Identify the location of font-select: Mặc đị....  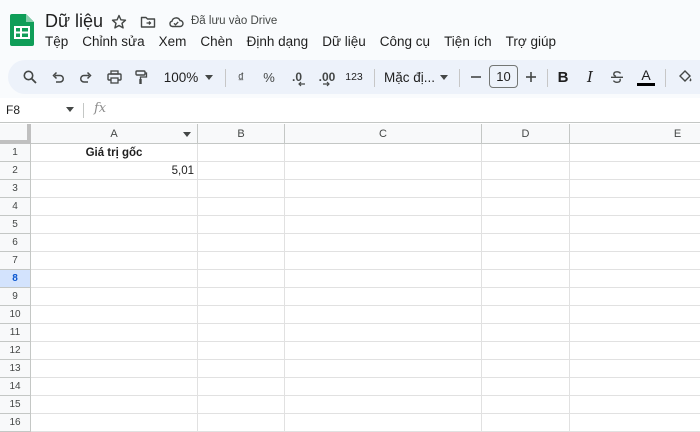
(409, 77).